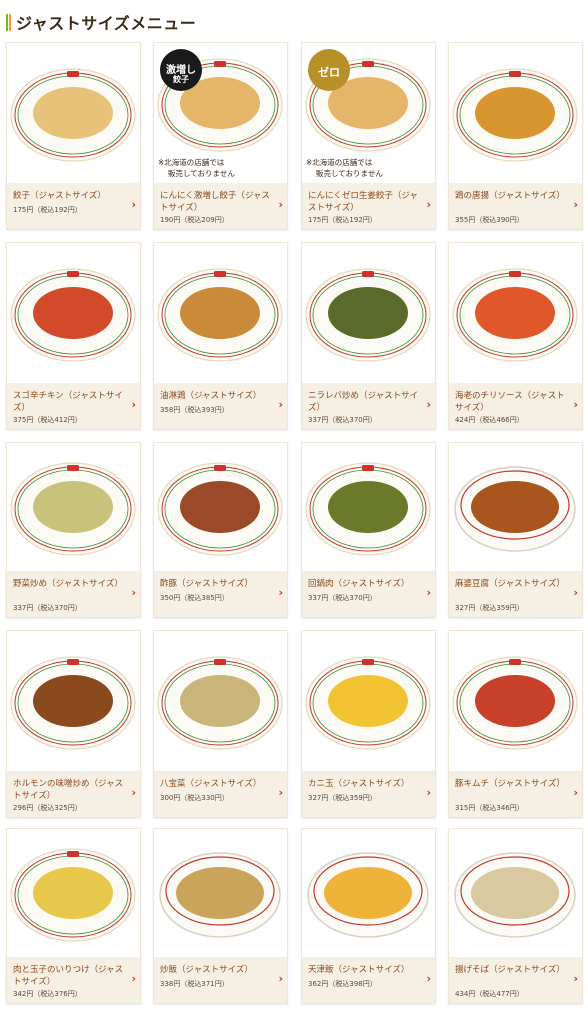  What do you see at coordinates (220, 406) in the screenshot?
I see `menu-card-info: 油淋鶏（ジャストサイズ） 358円（税込393円） ›` at bounding box center [220, 406].